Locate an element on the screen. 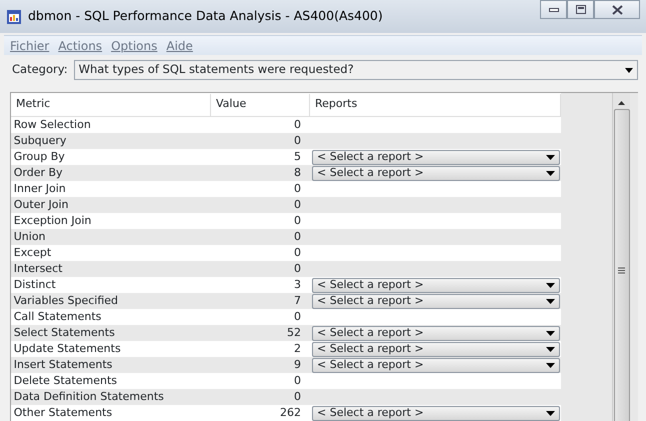 The width and height of the screenshot is (646, 421). table-cell-text: 262 is located at coordinates (290, 412).